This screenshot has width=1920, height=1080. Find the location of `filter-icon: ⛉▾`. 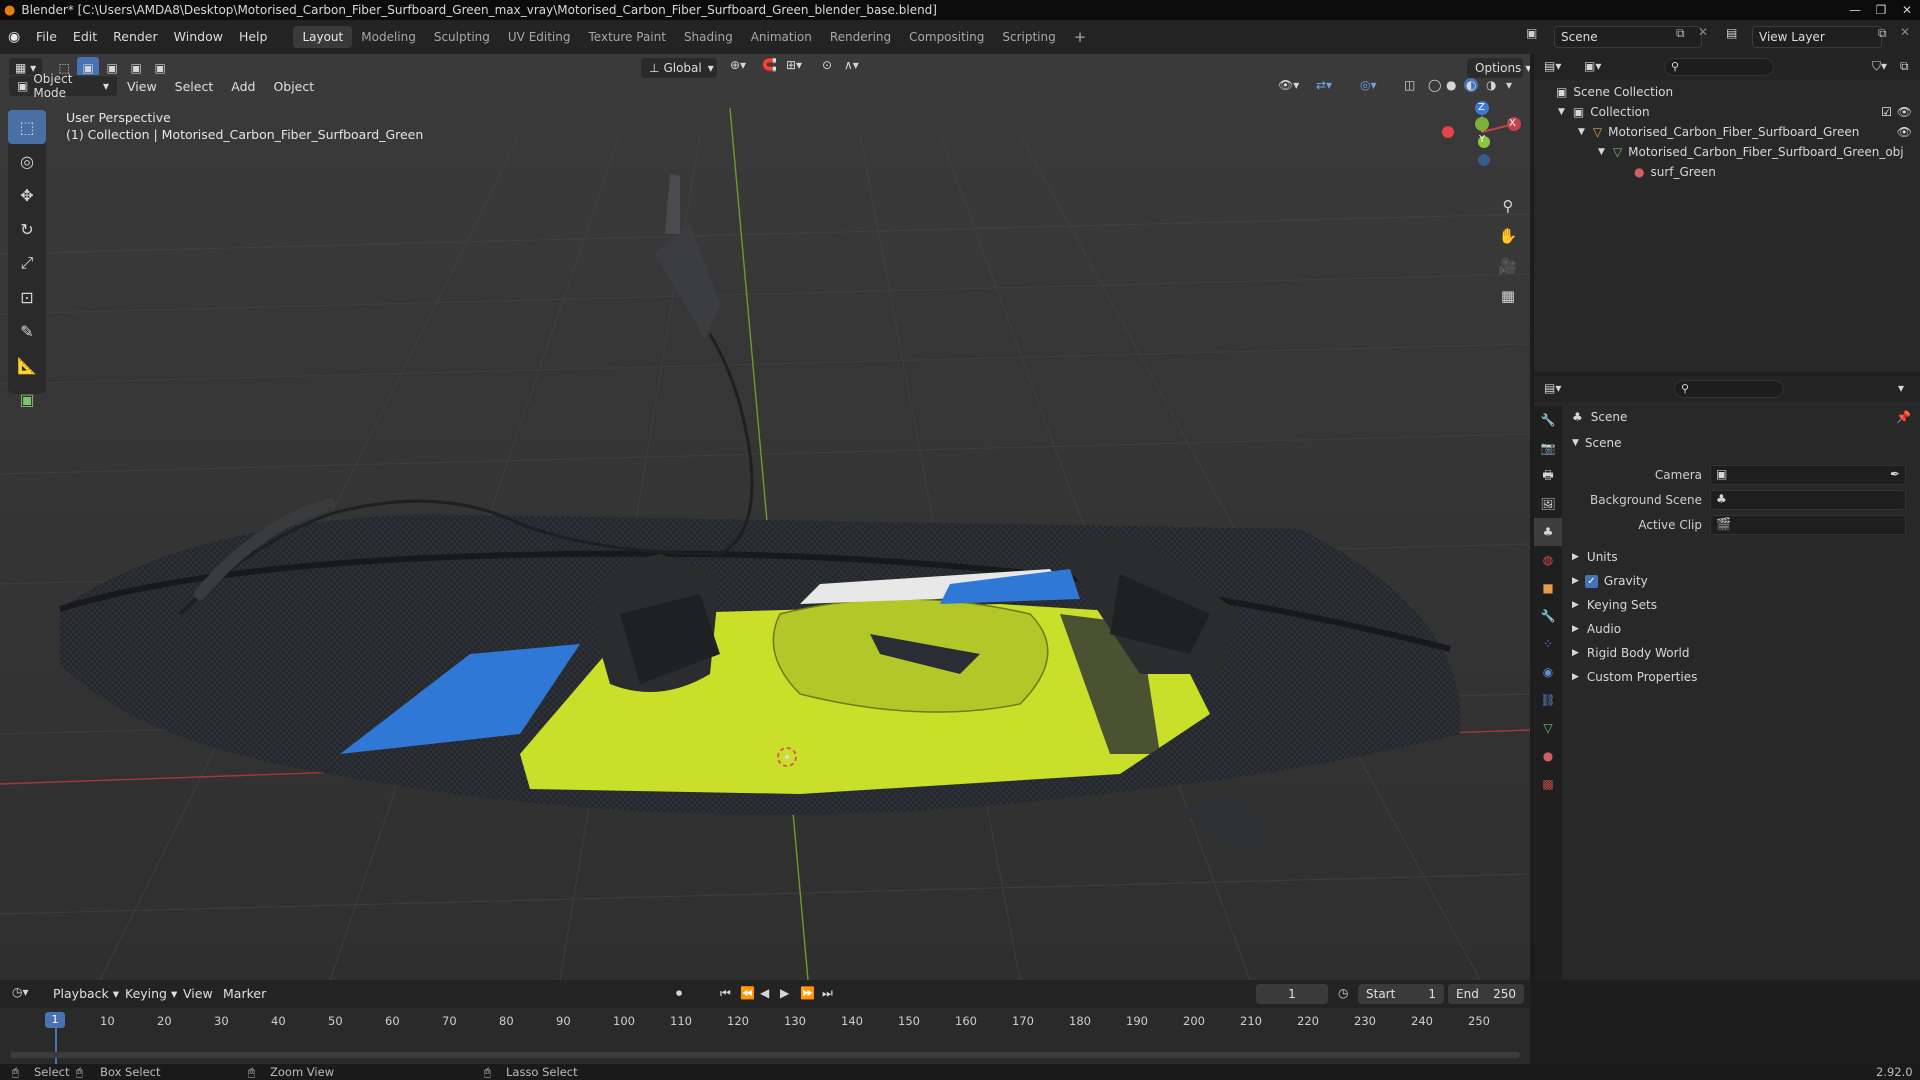

filter-icon: ⛉▾ is located at coordinates (1879, 66).